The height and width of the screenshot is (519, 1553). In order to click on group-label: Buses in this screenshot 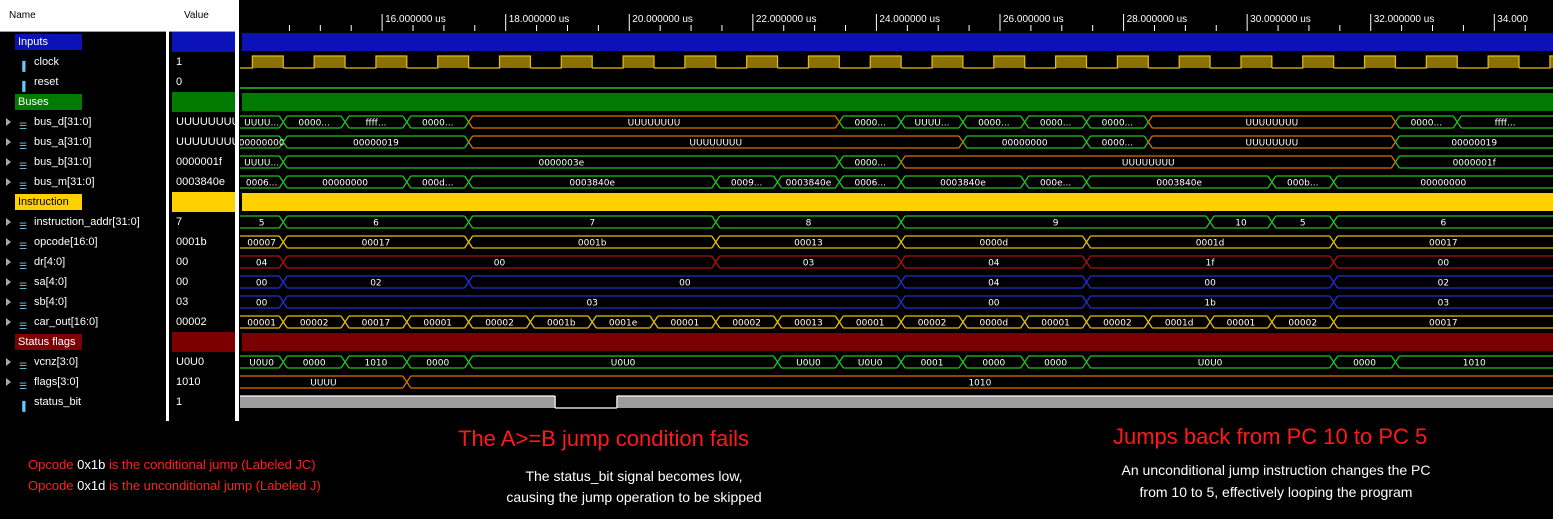, I will do `click(48, 102)`.